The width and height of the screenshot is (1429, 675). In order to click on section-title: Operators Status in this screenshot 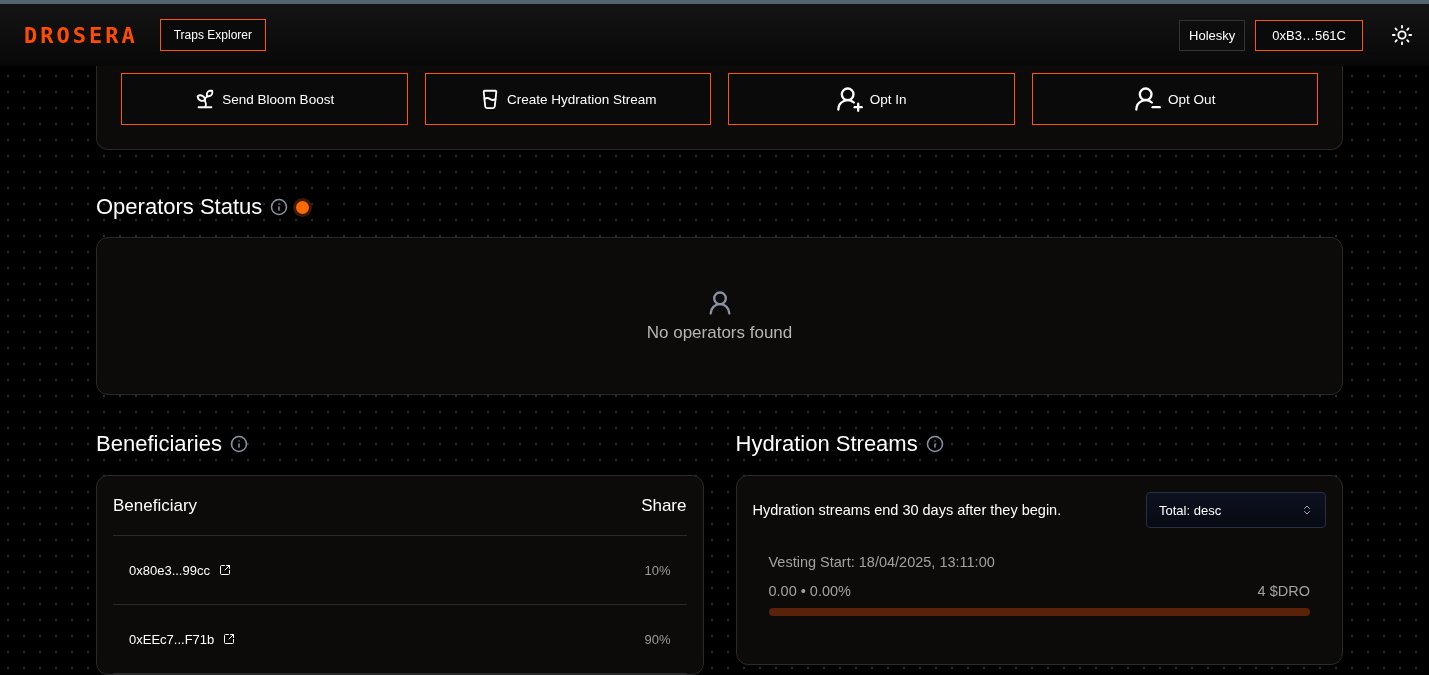, I will do `click(179, 207)`.